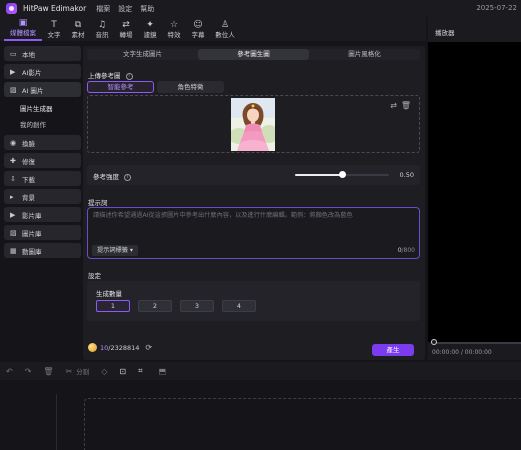 This screenshot has width=521, height=450. Describe the element at coordinates (126, 25) in the screenshot. I see `transition-icon: ⇄` at that location.